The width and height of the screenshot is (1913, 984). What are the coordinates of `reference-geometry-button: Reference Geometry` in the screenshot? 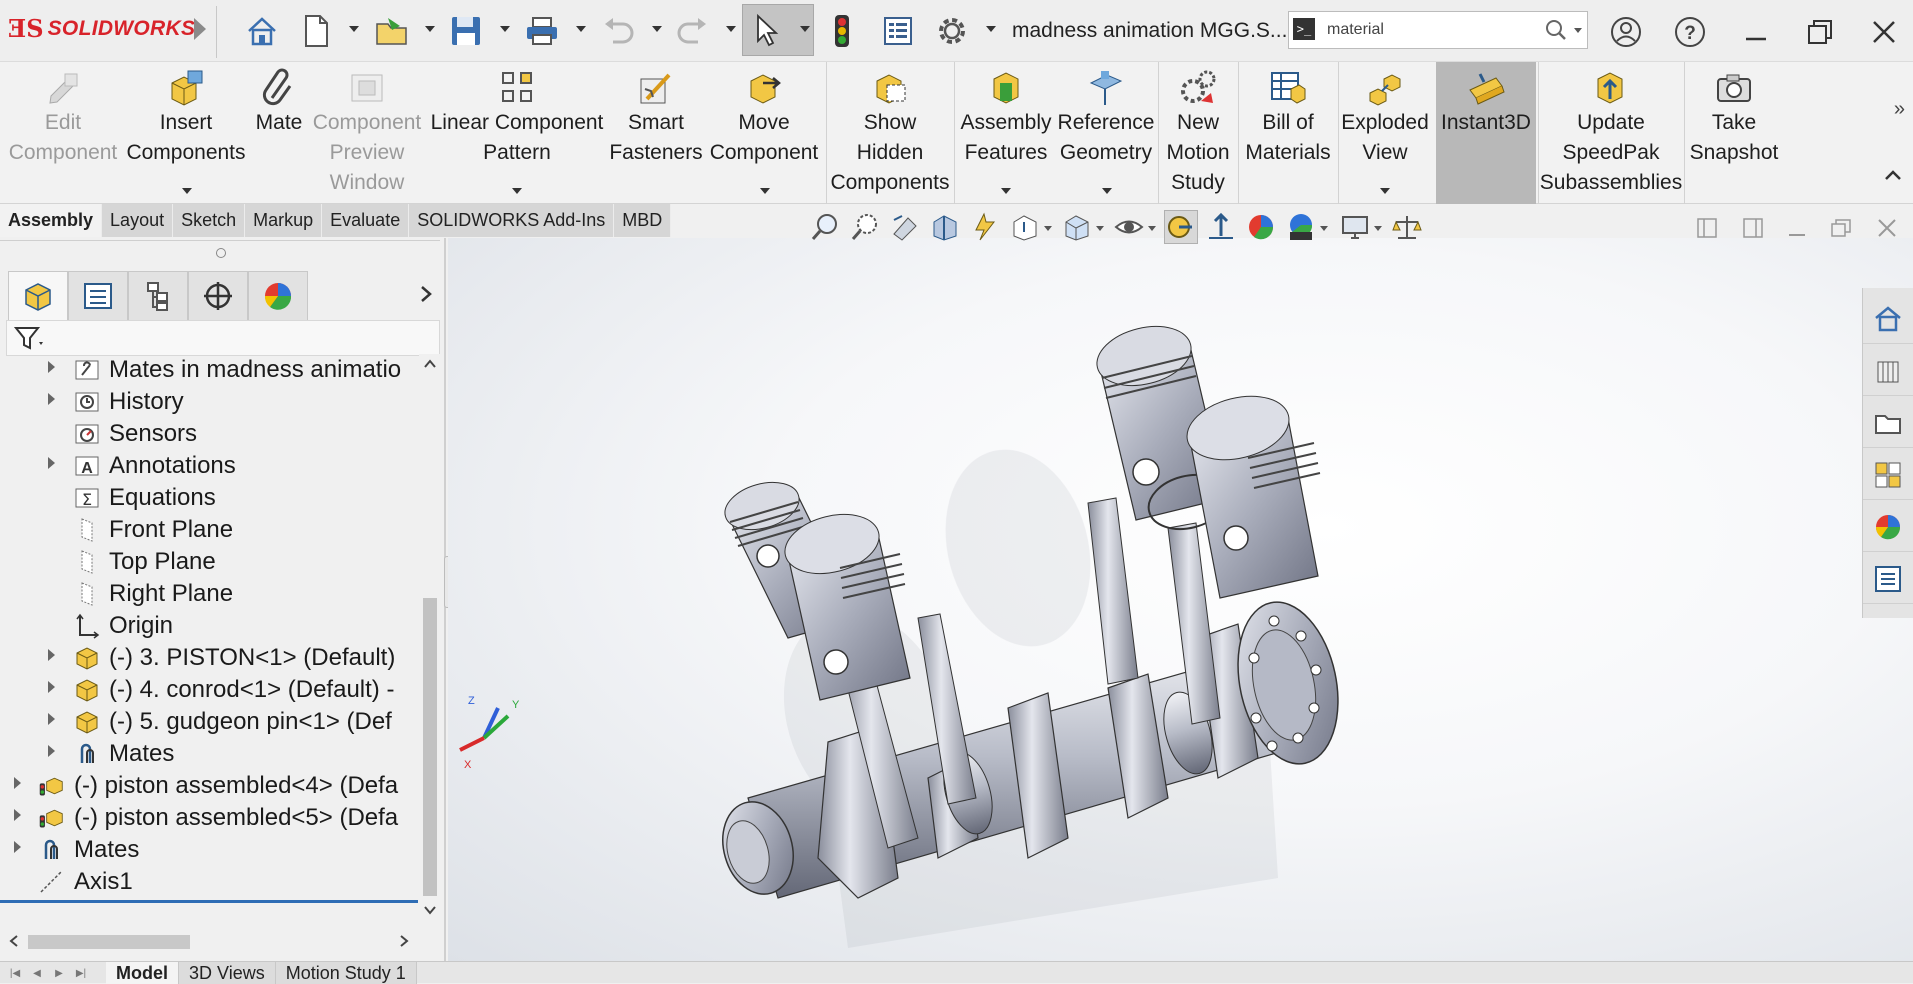 It's located at (1106, 133).